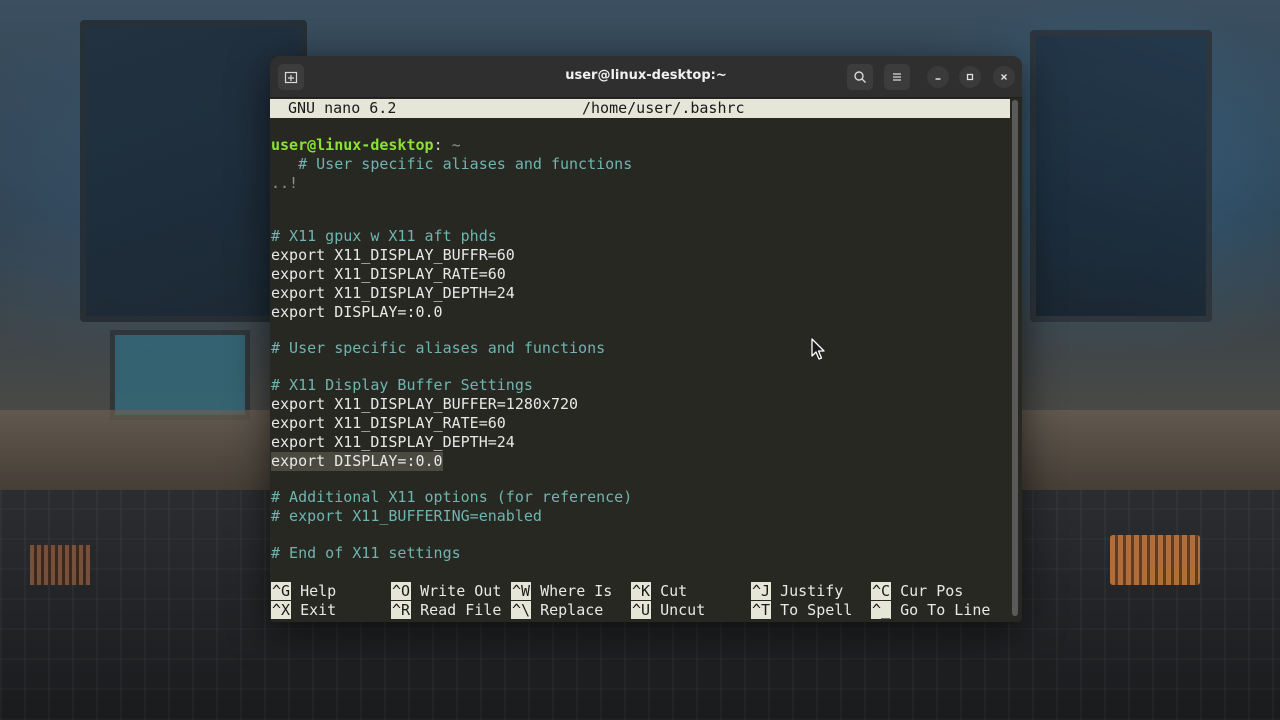 Image resolution: width=1280 pixels, height=720 pixels. I want to click on maximize-button, so click(970, 77).